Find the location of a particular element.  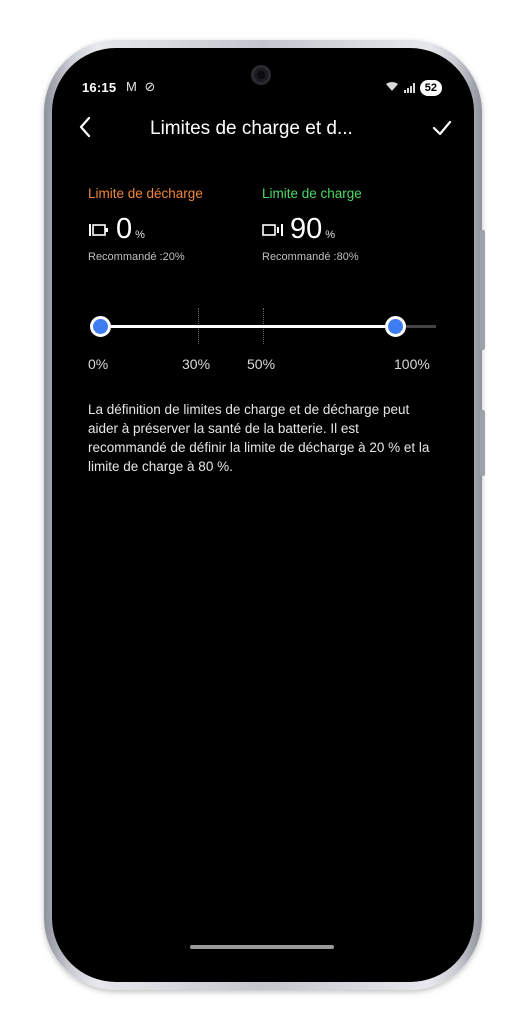

battery-charge-icon is located at coordinates (273, 230).